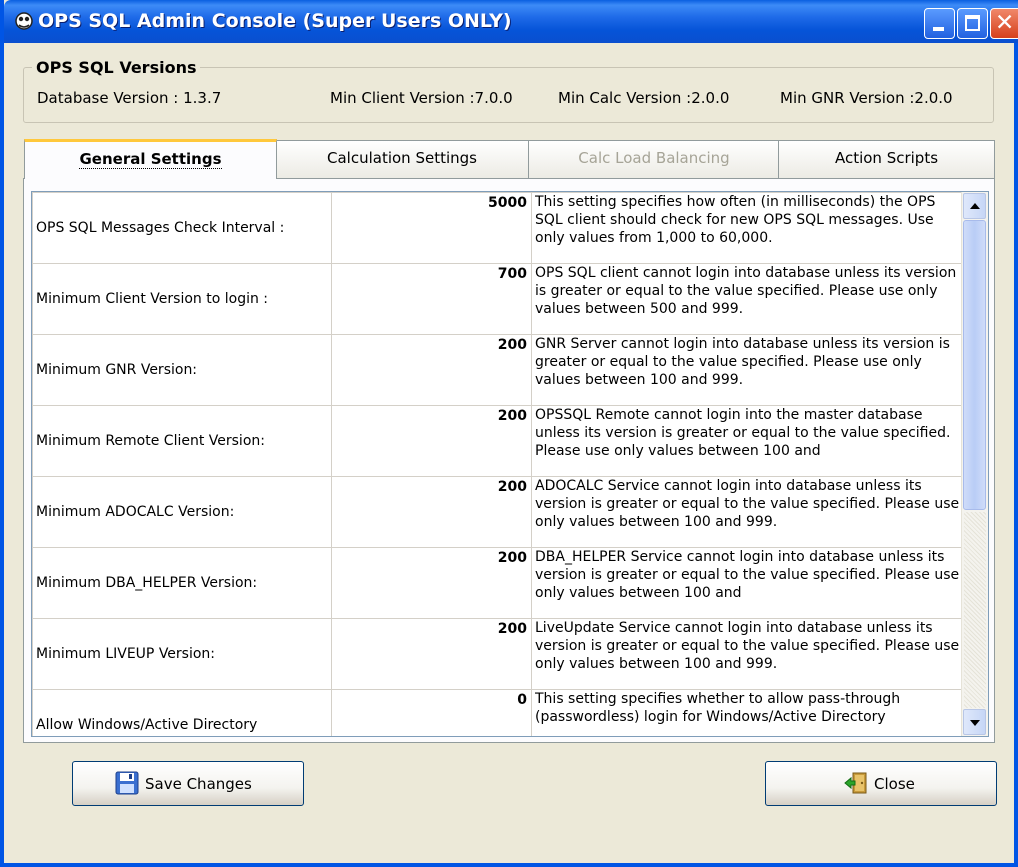 Image resolution: width=1018 pixels, height=867 pixels. I want to click on save-changes-button: Save Changes, so click(188, 783).